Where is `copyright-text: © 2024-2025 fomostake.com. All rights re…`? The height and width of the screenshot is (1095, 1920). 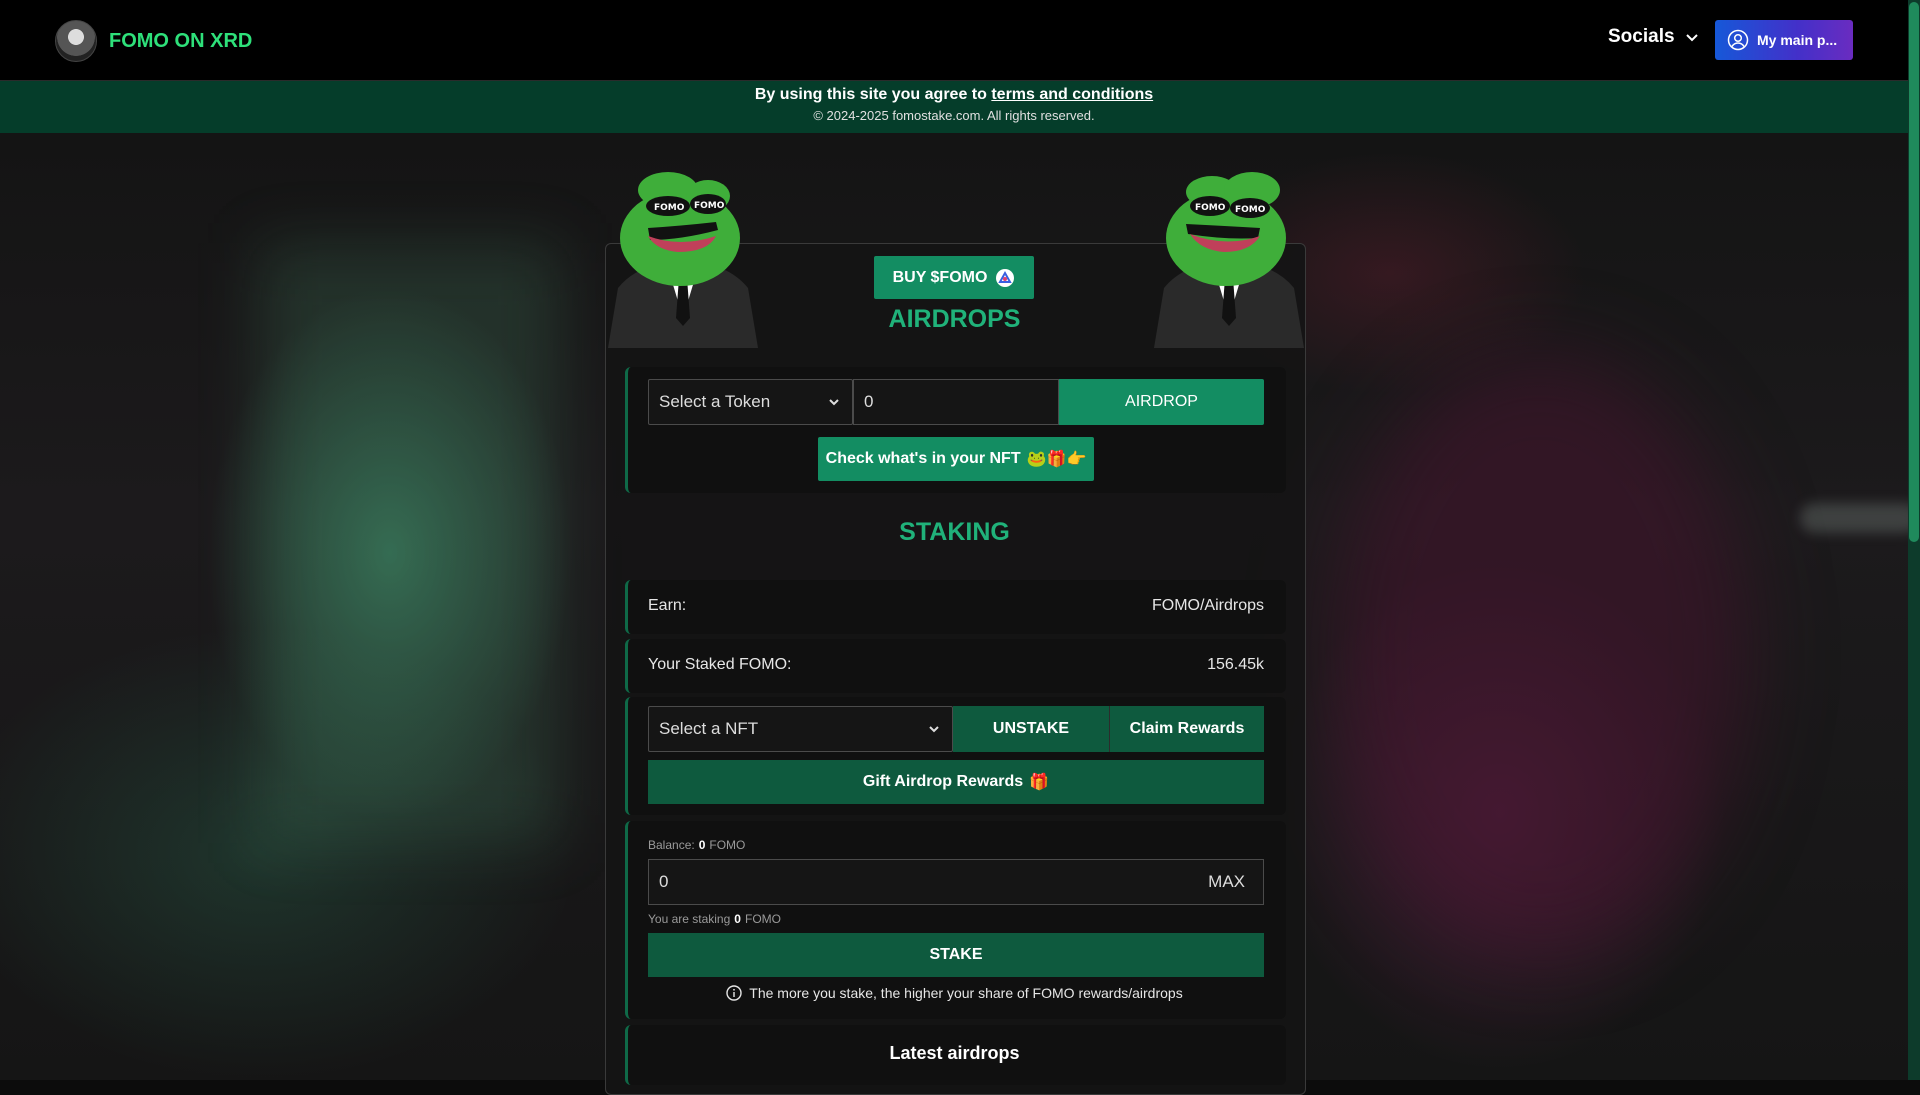
copyright-text: © 2024-2025 fomostake.com. All rights re… is located at coordinates (954, 115).